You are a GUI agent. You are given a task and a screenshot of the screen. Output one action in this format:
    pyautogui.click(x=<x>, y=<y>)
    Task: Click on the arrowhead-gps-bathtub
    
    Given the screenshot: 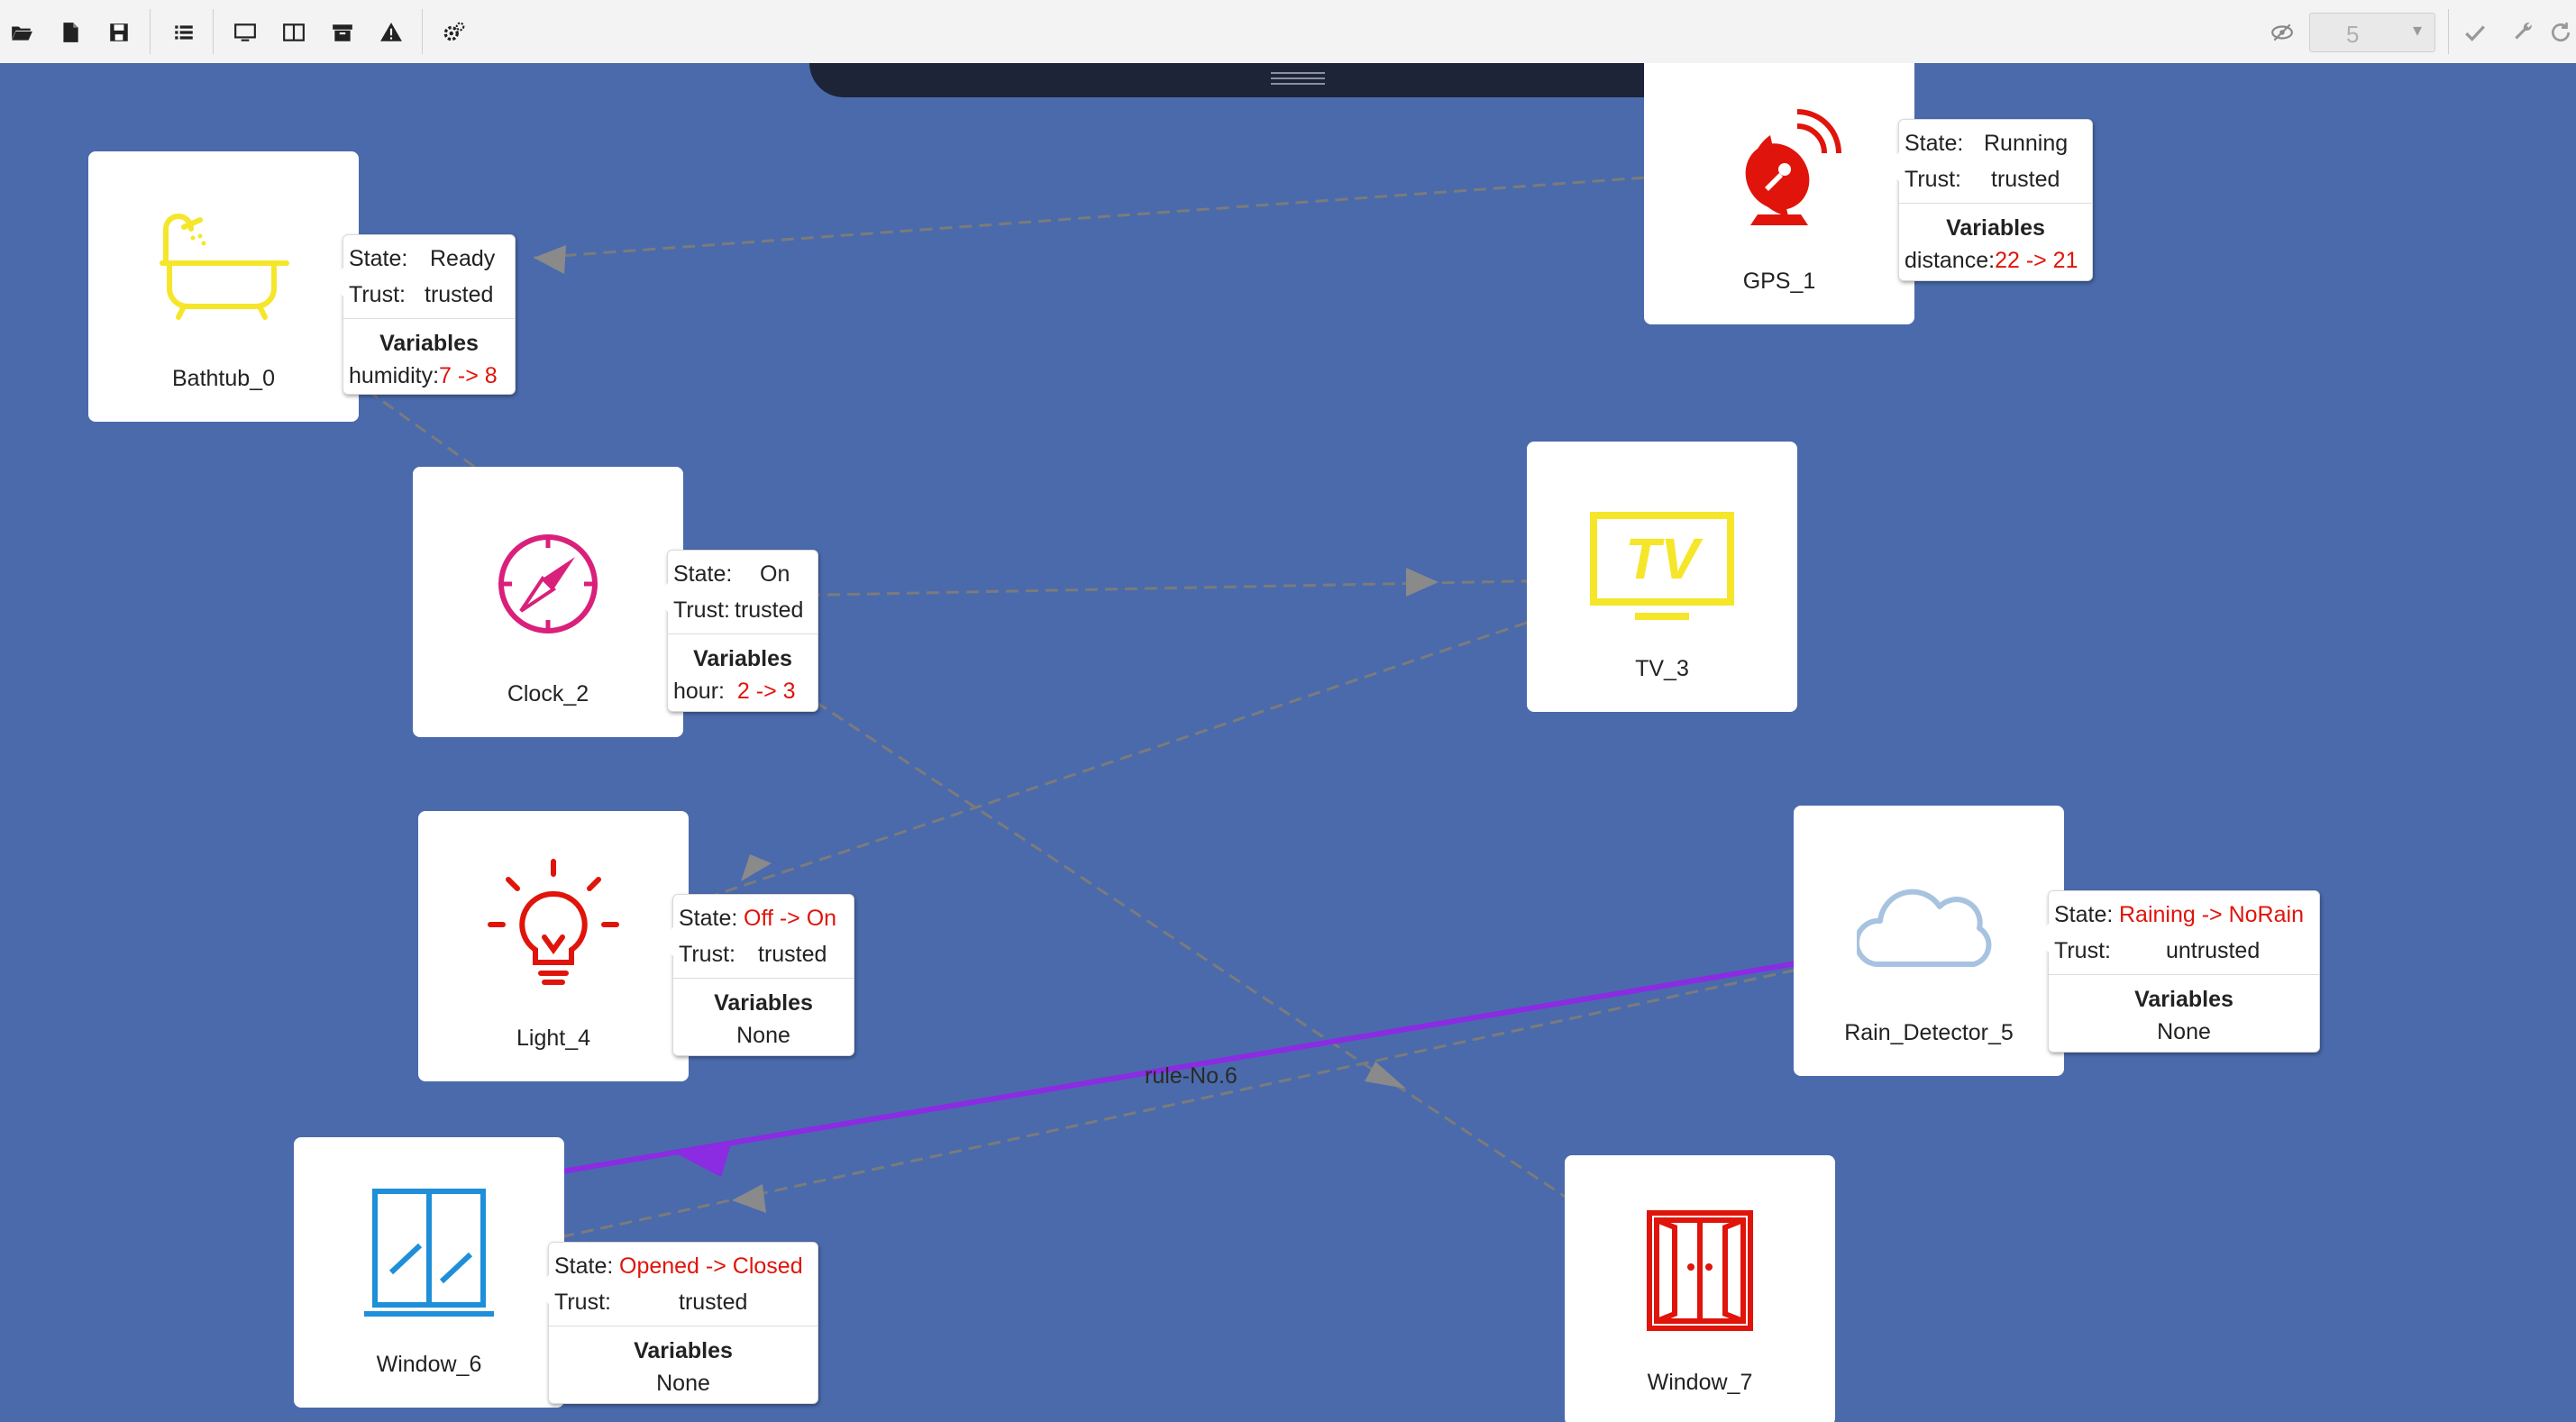 What is the action you would take?
    pyautogui.click(x=550, y=259)
    